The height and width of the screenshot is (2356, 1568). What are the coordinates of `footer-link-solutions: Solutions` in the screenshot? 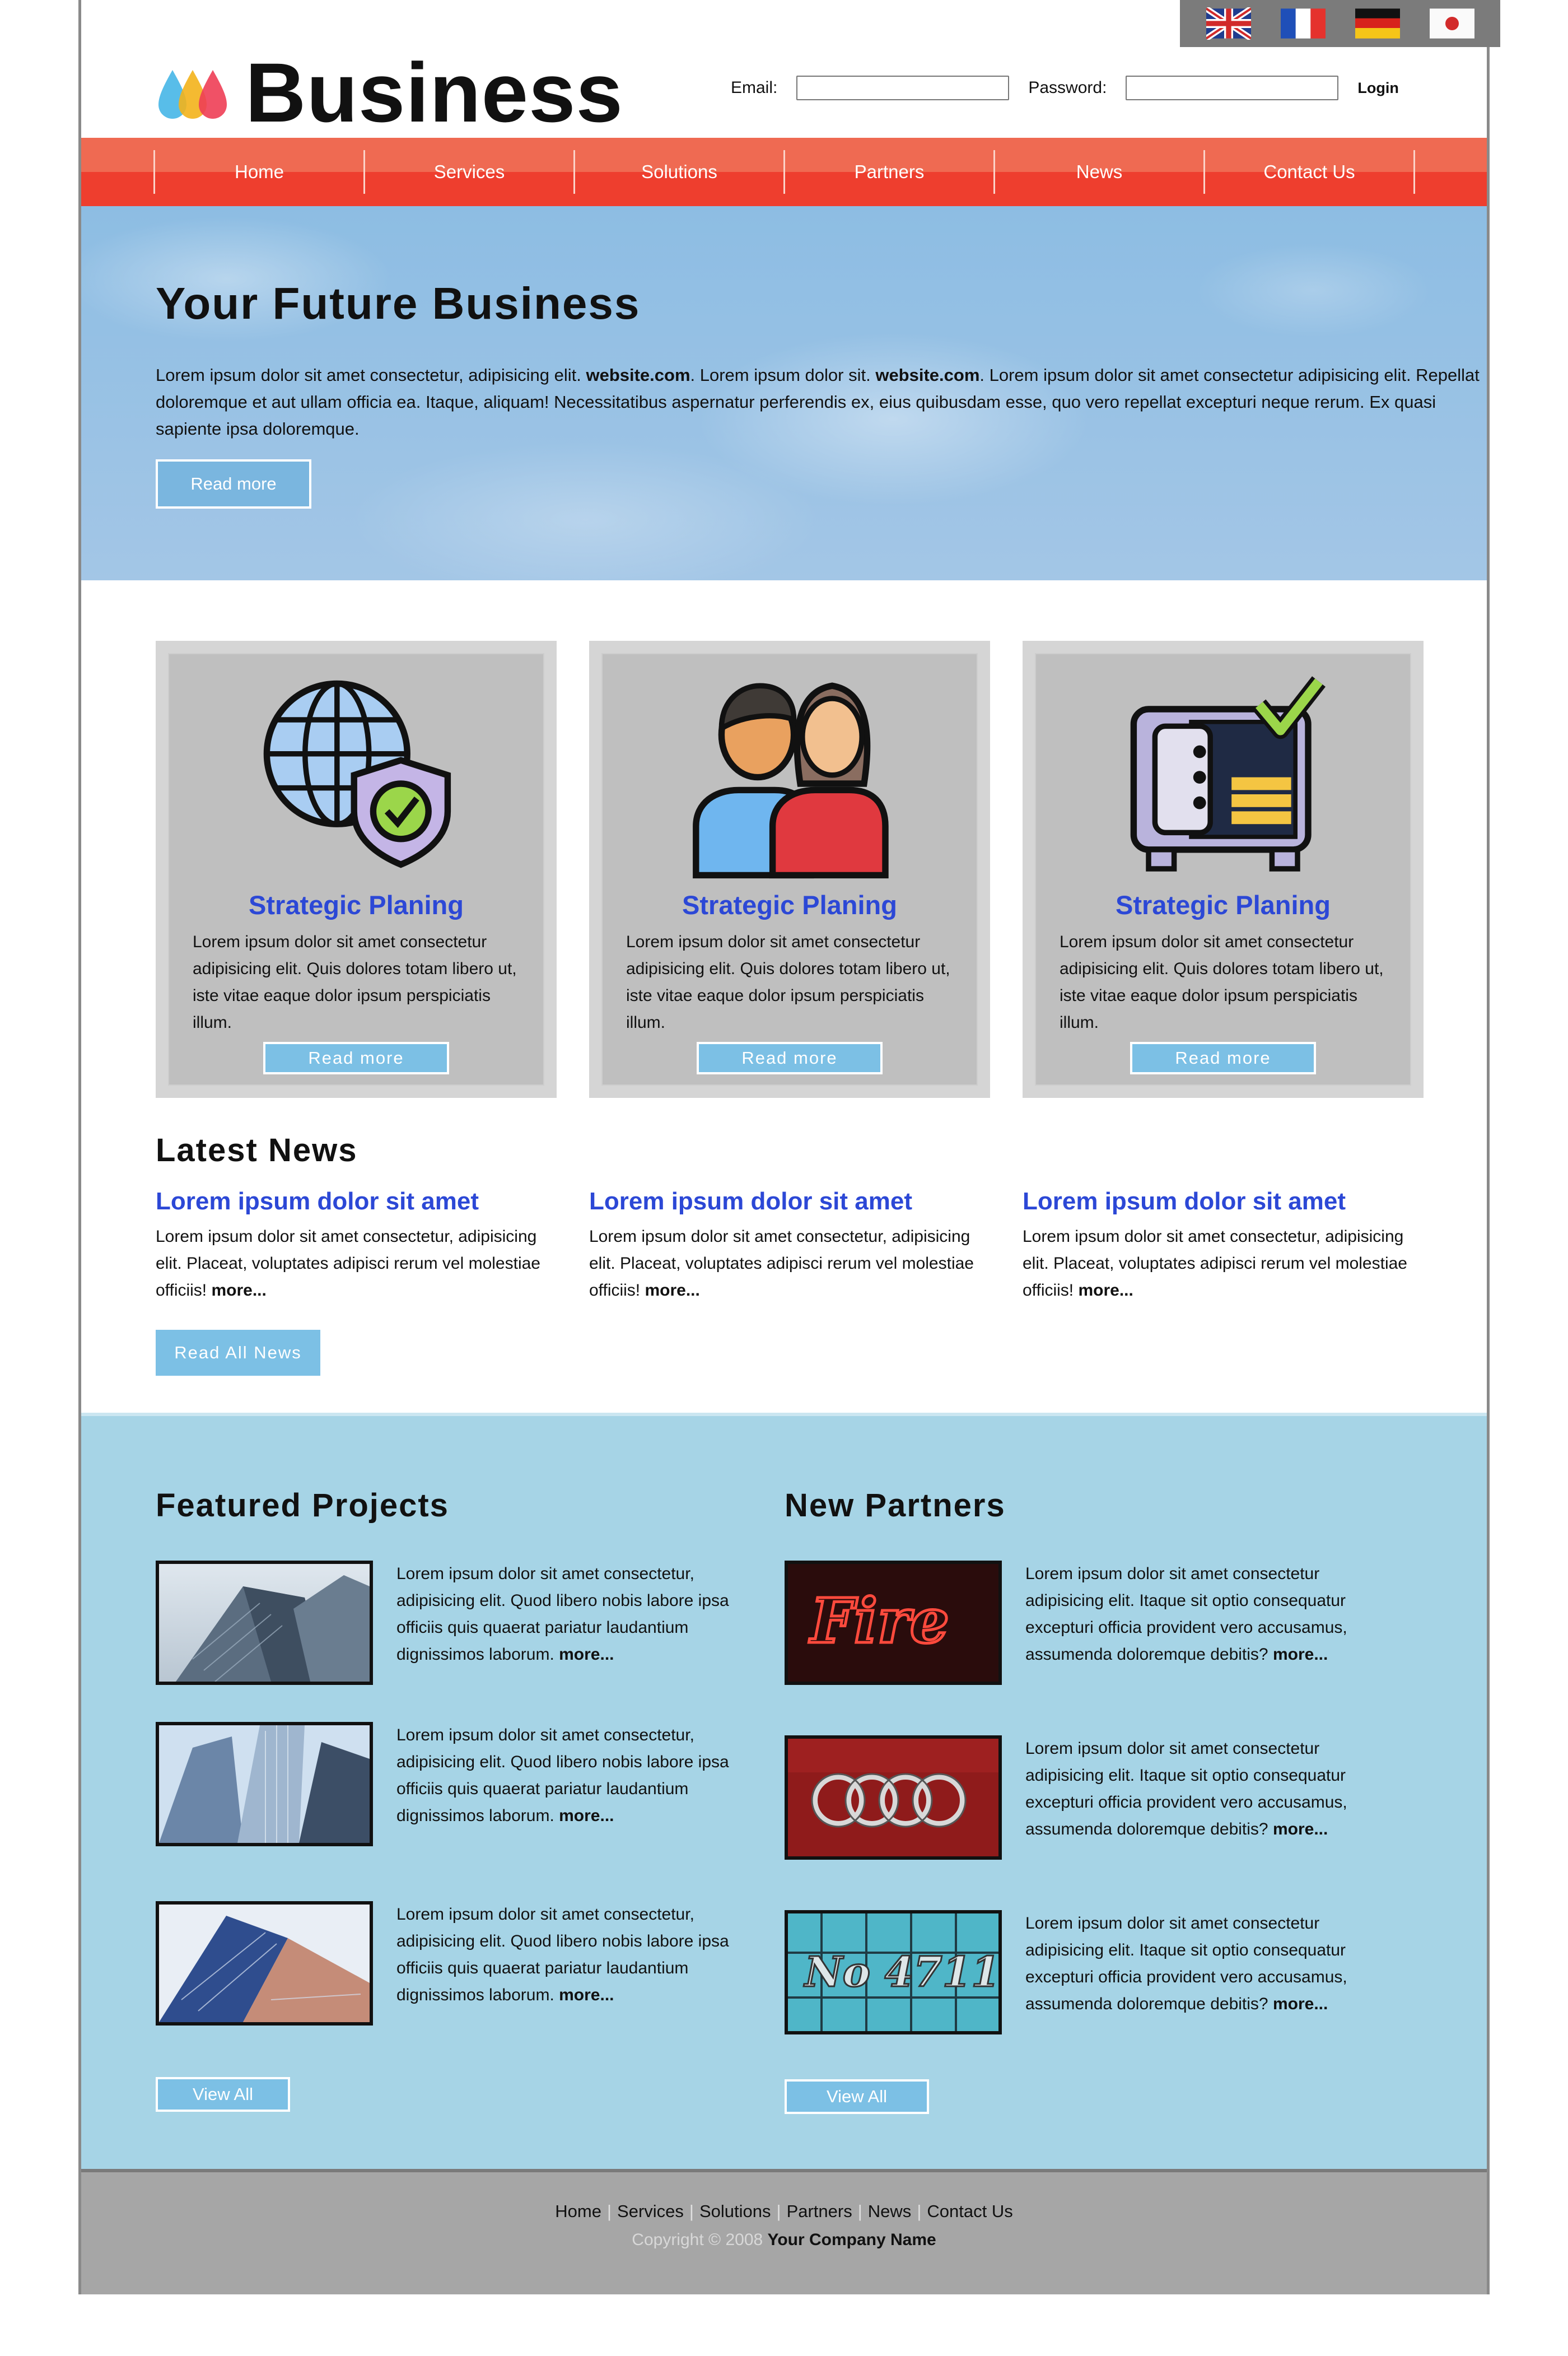 It's located at (735, 2211).